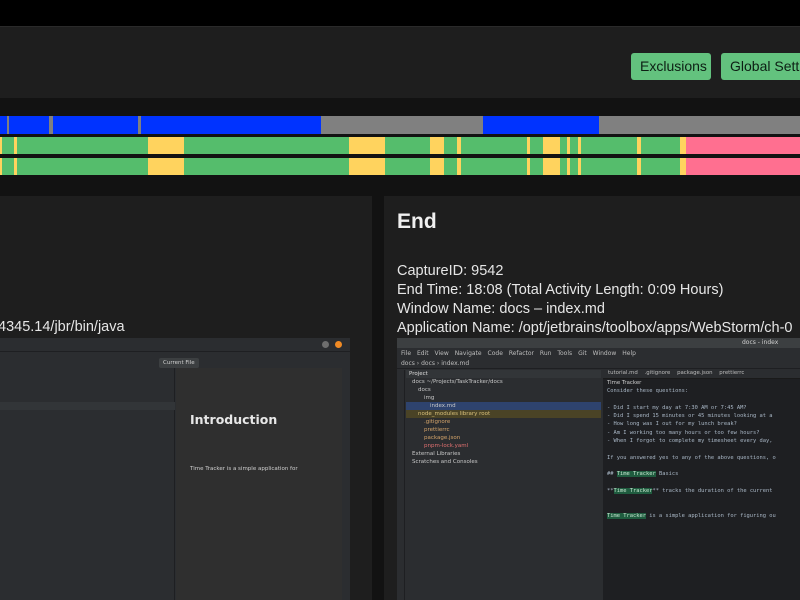 This screenshot has height=600, width=800. What do you see at coordinates (442, 353) in the screenshot?
I see `menu-item: View` at bounding box center [442, 353].